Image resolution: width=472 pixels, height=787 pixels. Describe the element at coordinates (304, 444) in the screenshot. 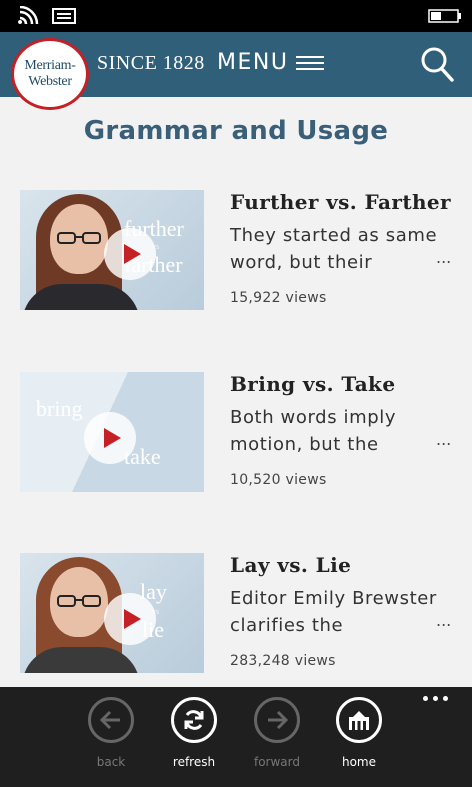

I see `description-line: motion, but the` at that location.